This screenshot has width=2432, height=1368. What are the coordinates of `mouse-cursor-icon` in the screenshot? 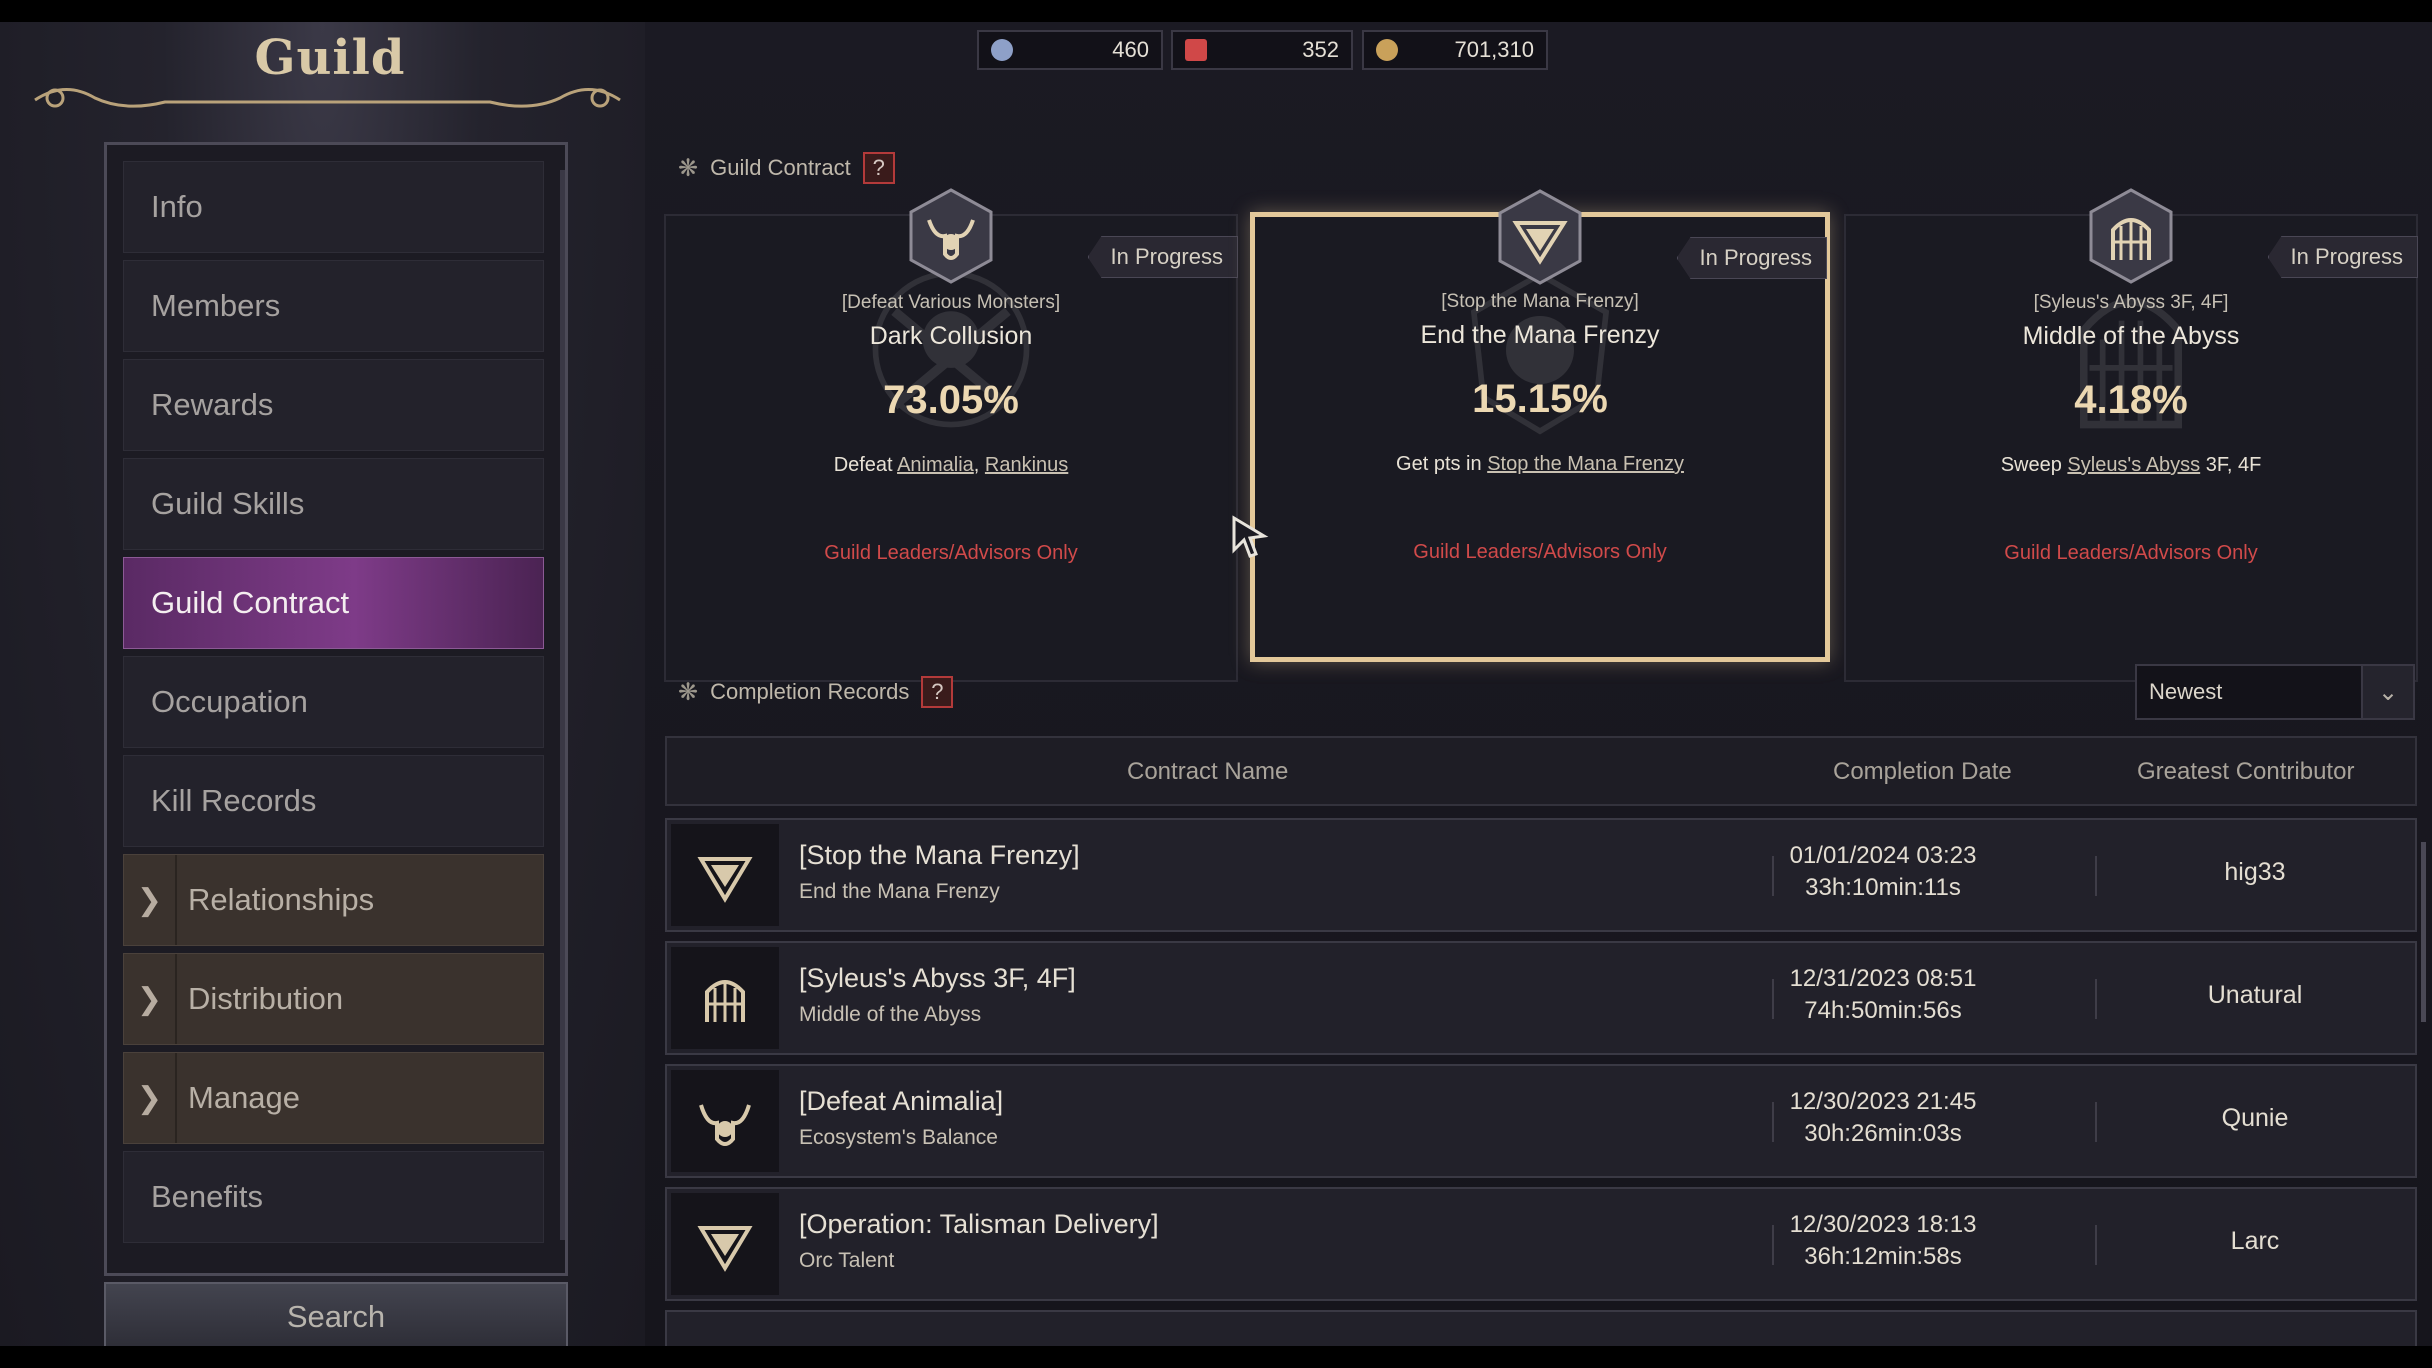 It's located at (1250, 536).